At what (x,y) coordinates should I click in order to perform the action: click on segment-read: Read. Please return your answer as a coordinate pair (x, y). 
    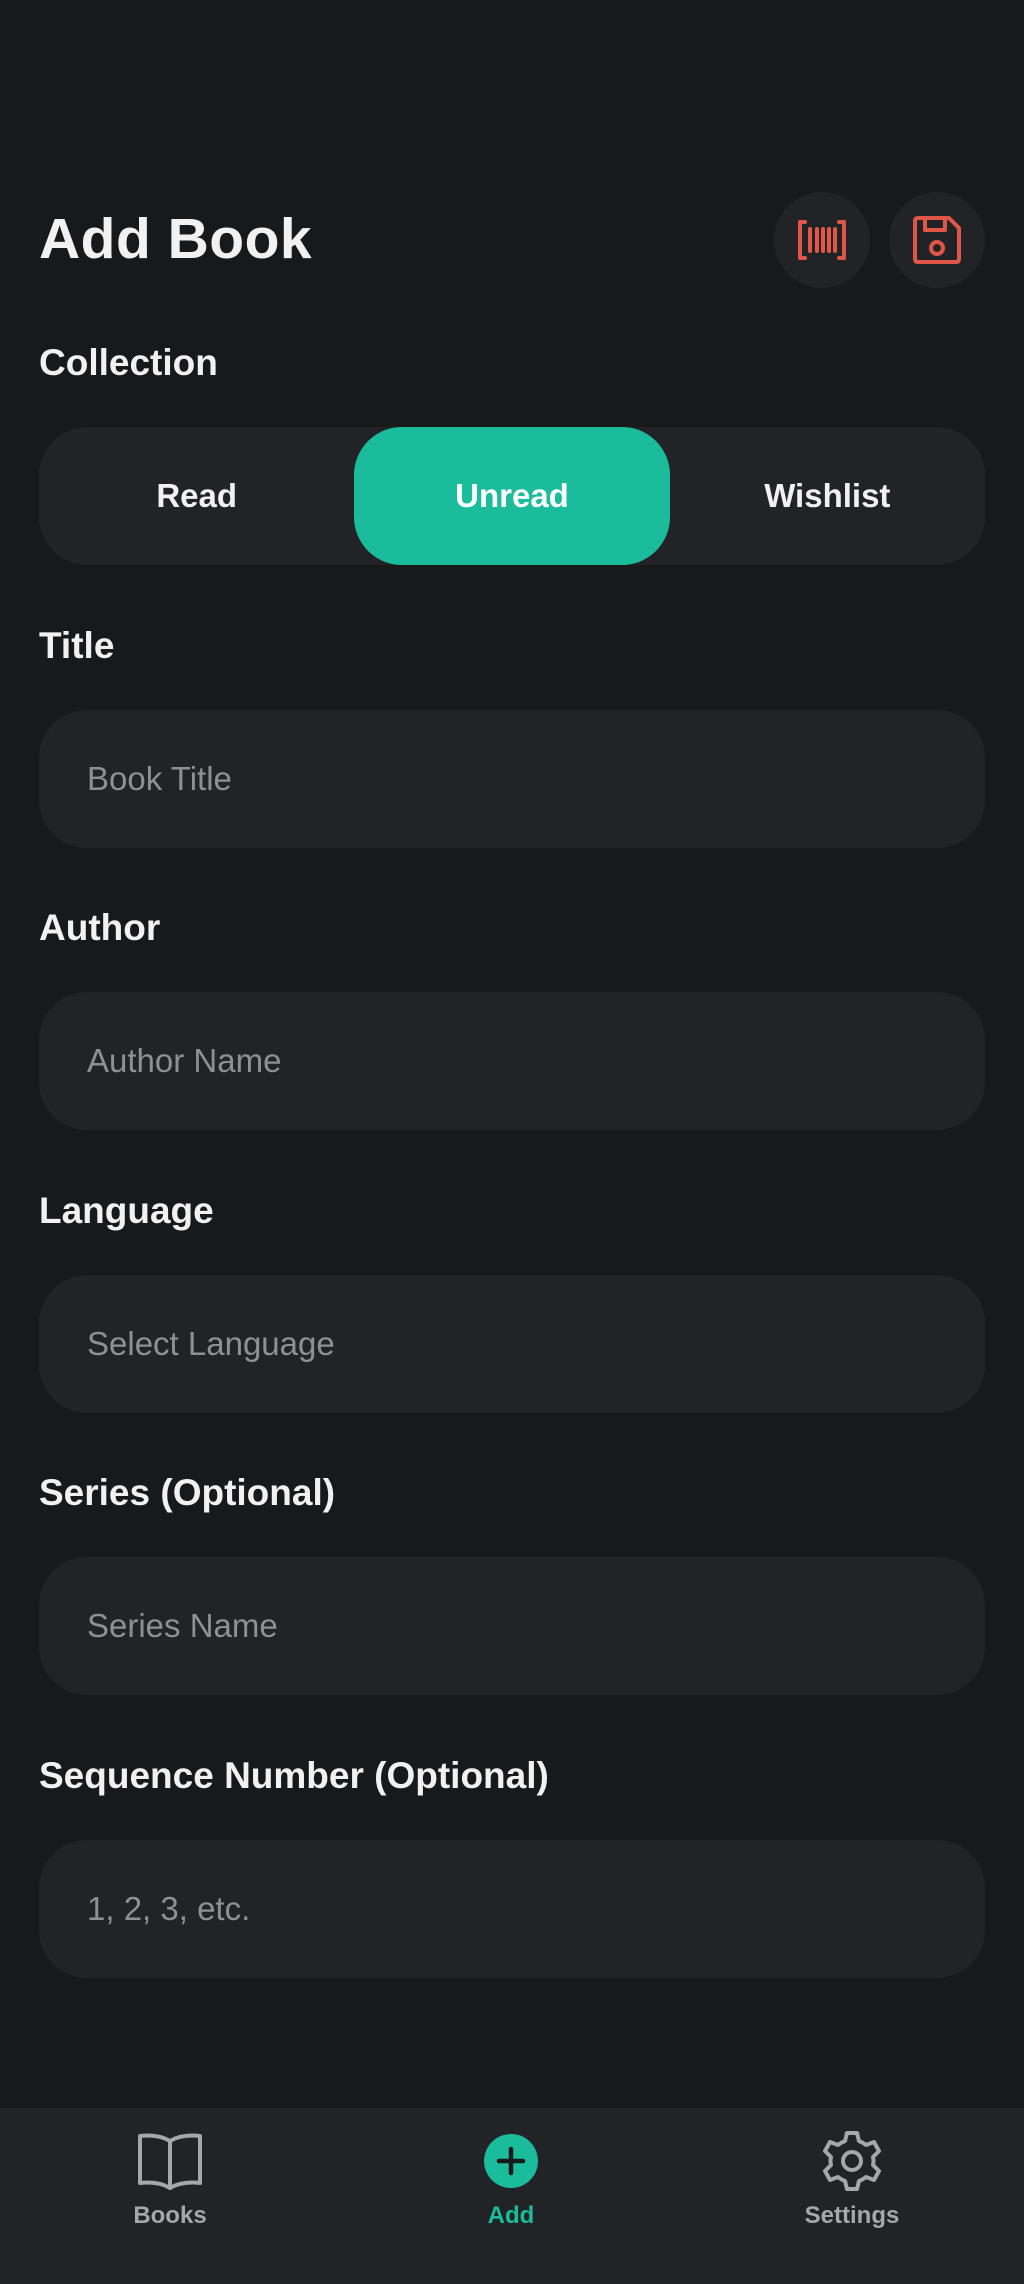
    Looking at the image, I should click on (196, 496).